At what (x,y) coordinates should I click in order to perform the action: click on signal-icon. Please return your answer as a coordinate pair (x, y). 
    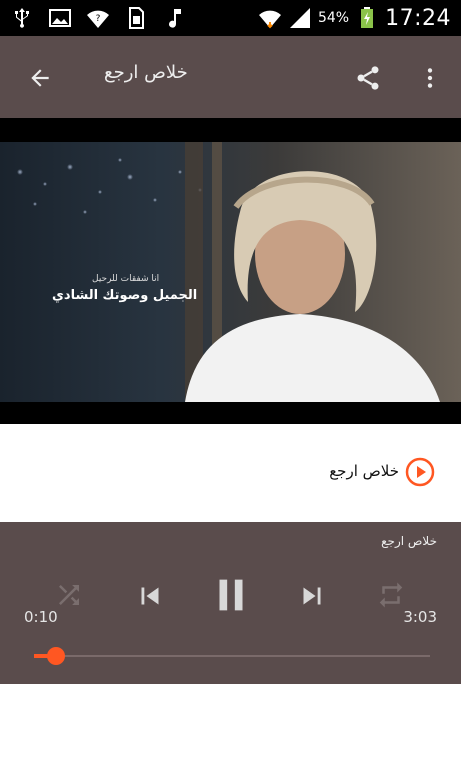
    Looking at the image, I should click on (299, 18).